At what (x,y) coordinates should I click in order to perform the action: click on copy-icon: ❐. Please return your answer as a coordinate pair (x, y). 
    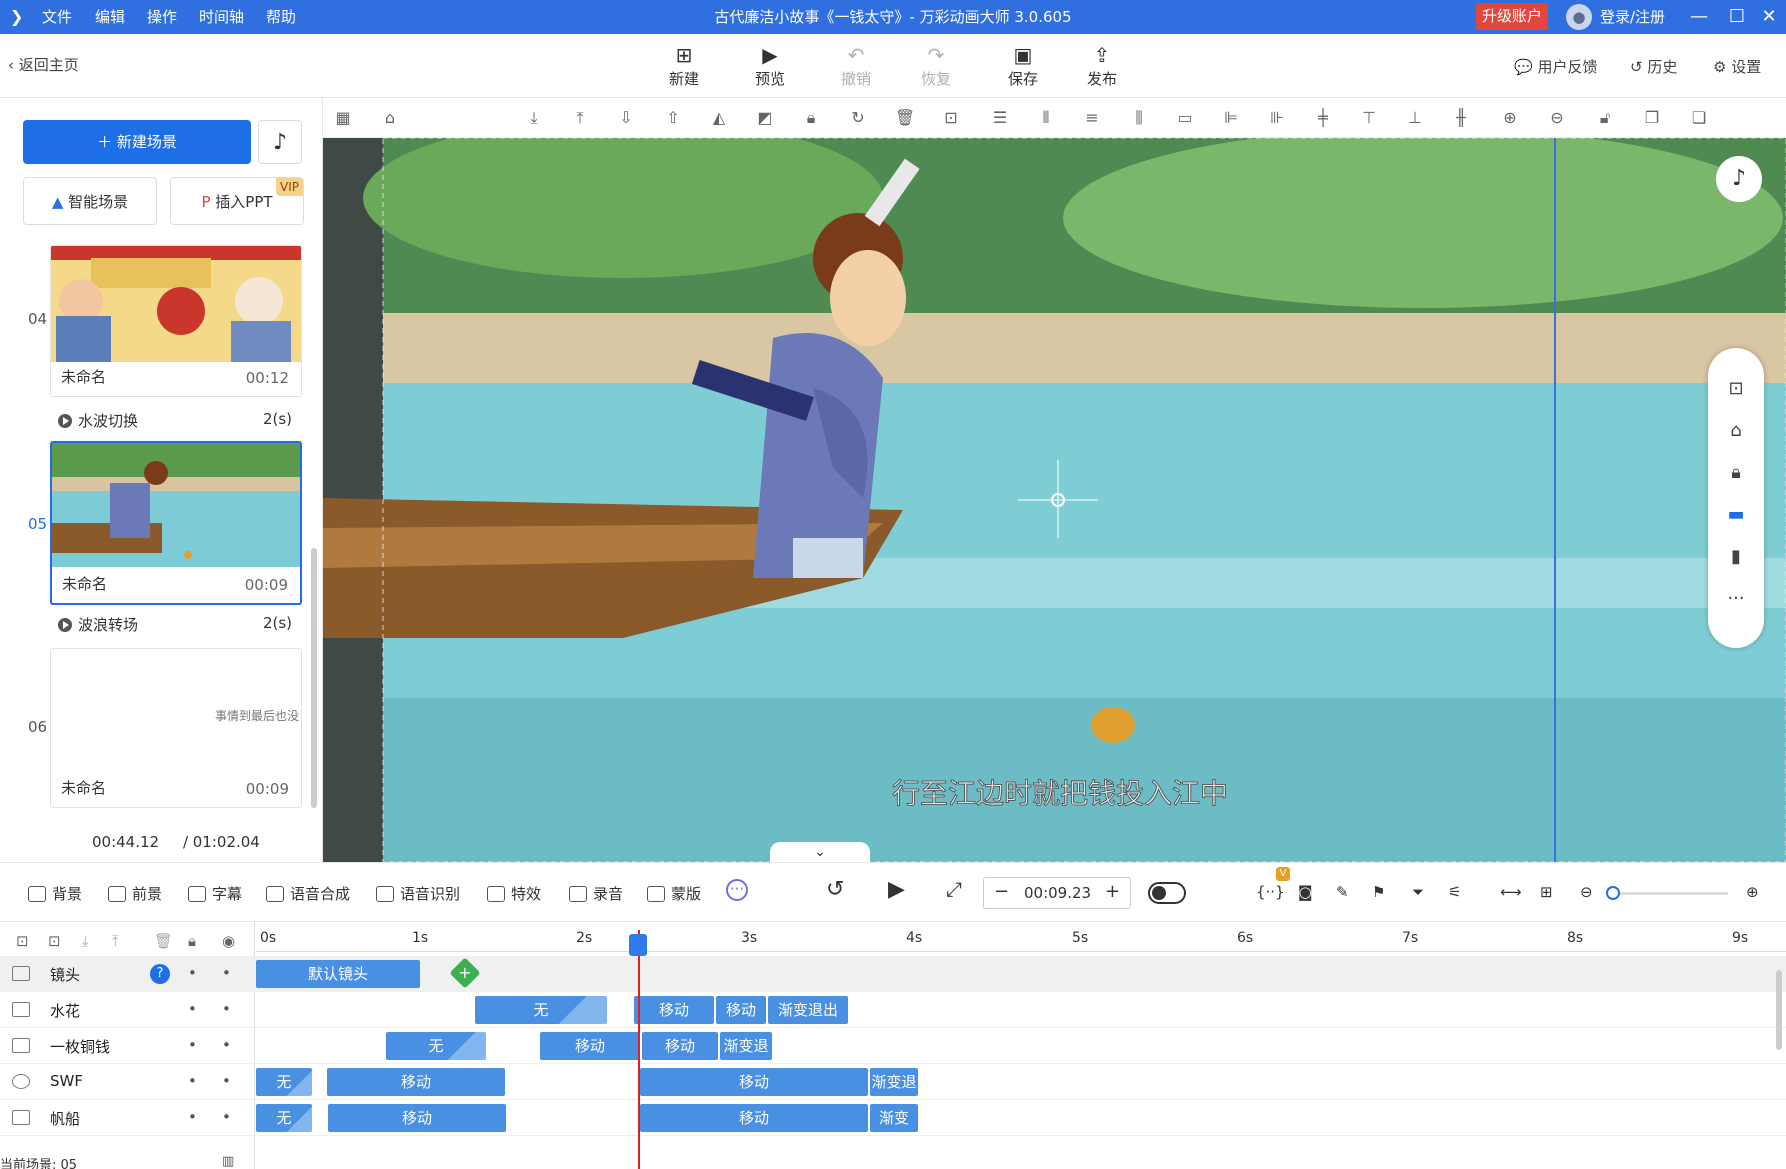
    Looking at the image, I should click on (1652, 118).